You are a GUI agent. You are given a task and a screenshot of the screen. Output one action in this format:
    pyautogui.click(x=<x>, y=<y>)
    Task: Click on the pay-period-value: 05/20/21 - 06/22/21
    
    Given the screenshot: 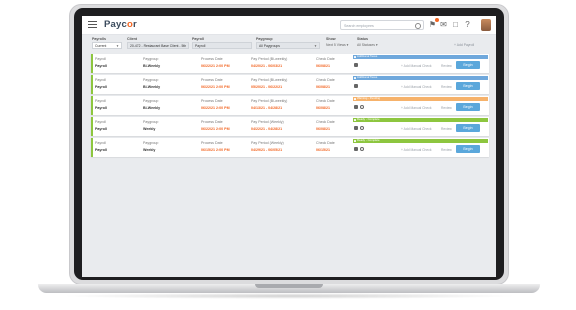 What is the action you would take?
    pyautogui.click(x=267, y=87)
    